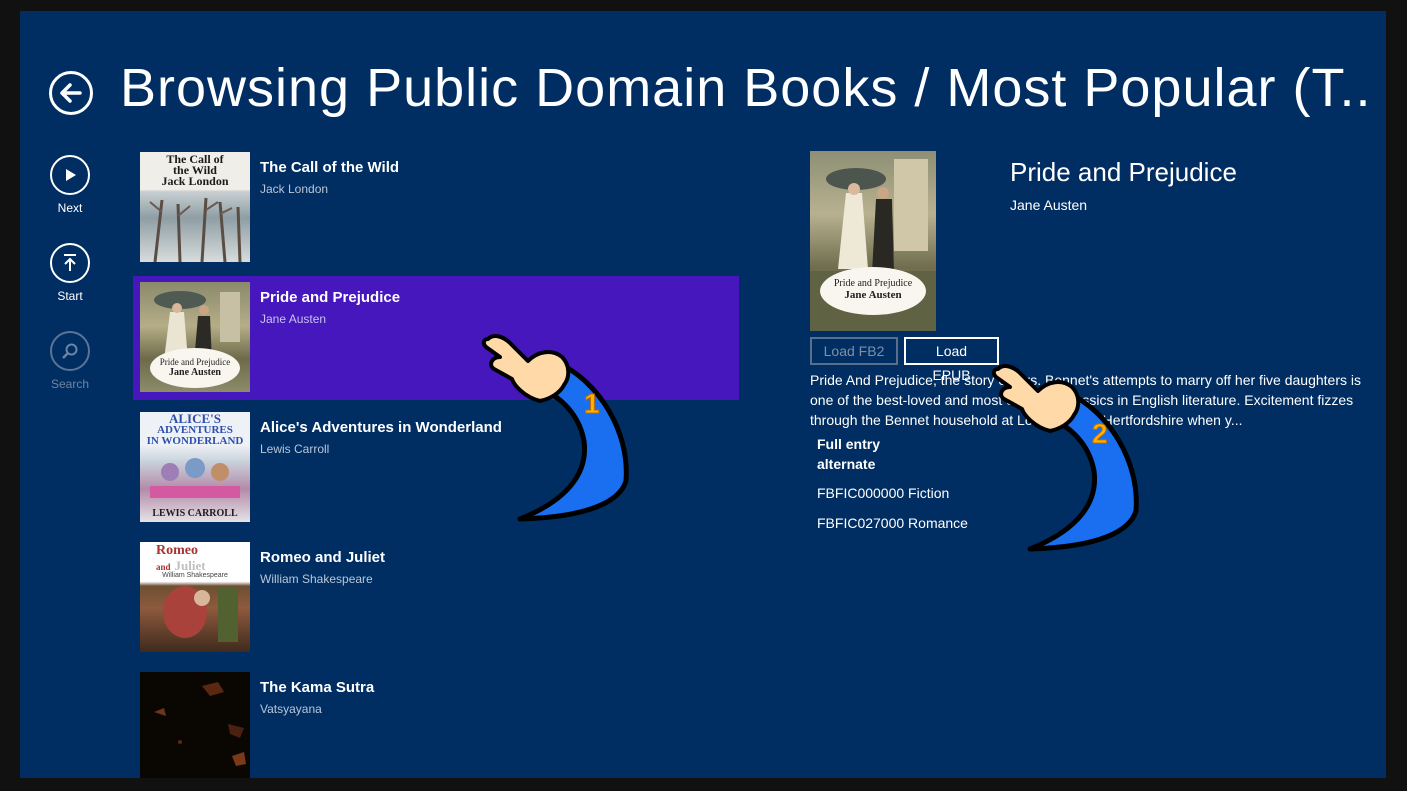 The image size is (1407, 791). What do you see at coordinates (200, 724) in the screenshot?
I see `dark-cover-art` at bounding box center [200, 724].